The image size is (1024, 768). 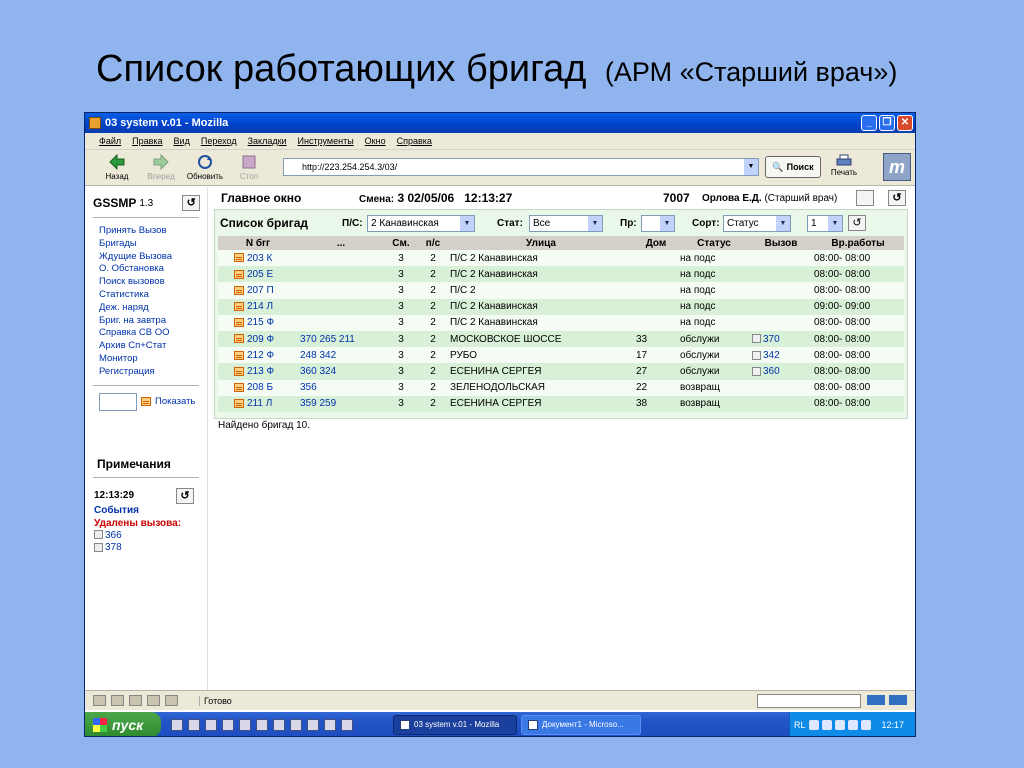 What do you see at coordinates (844, 165) in the screenshot?
I see `print-button: Печать` at bounding box center [844, 165].